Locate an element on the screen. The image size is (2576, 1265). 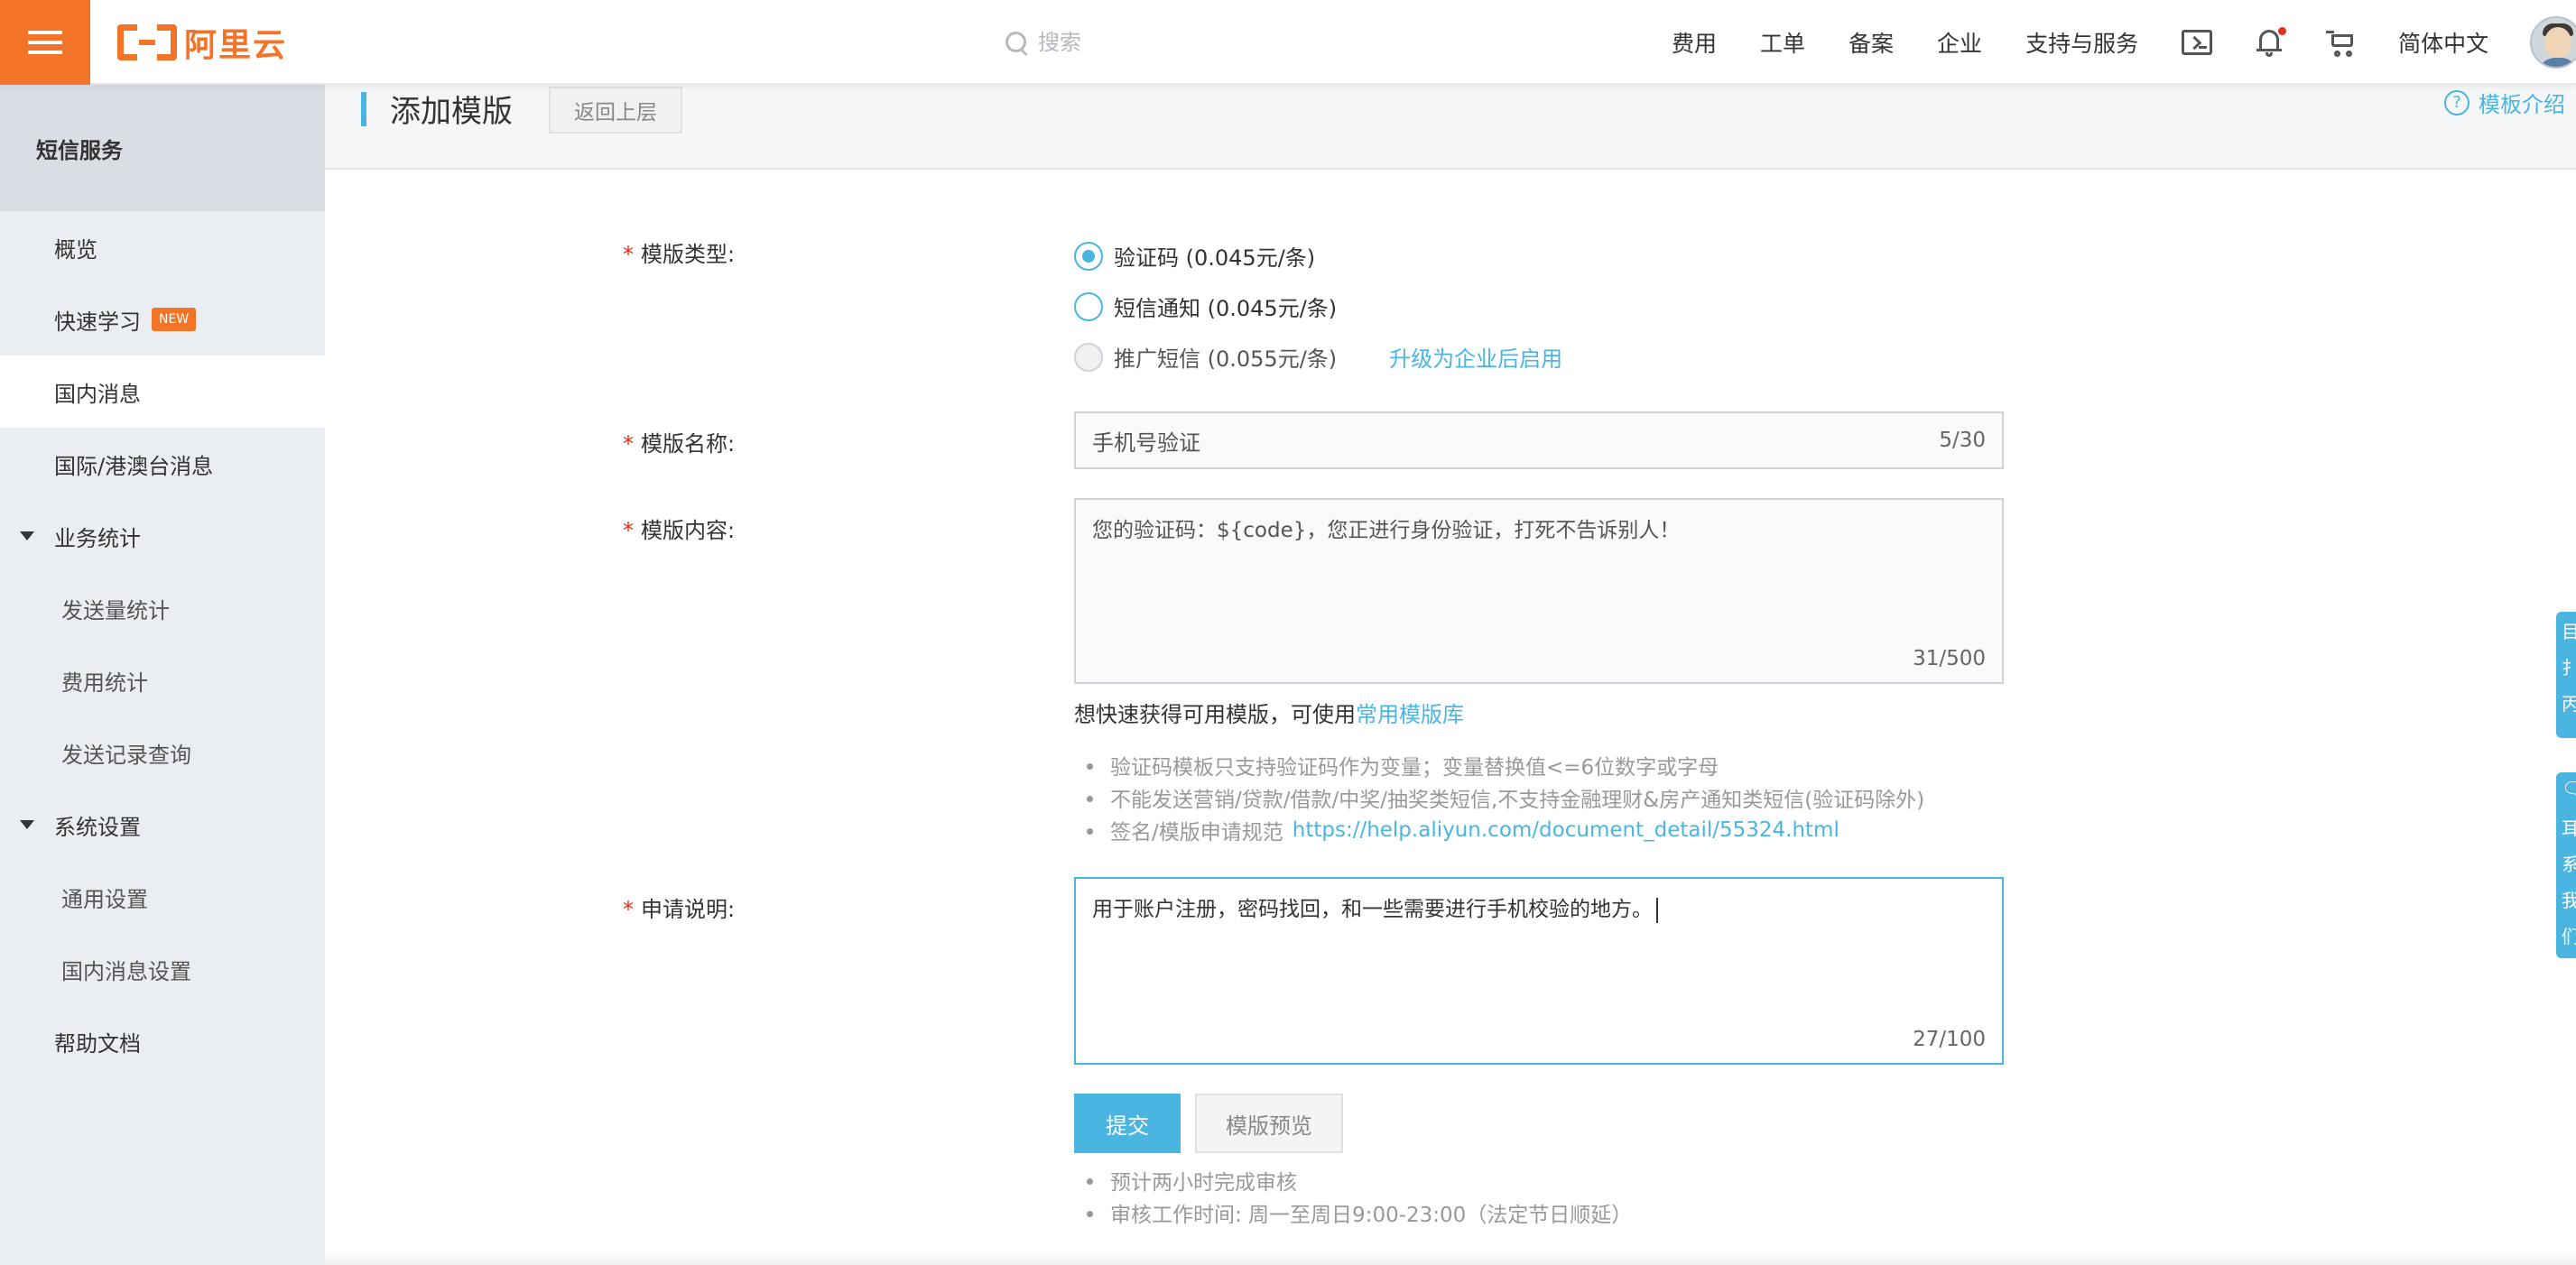
sidebar-item-label: 国内消息设置 is located at coordinates (126, 971).